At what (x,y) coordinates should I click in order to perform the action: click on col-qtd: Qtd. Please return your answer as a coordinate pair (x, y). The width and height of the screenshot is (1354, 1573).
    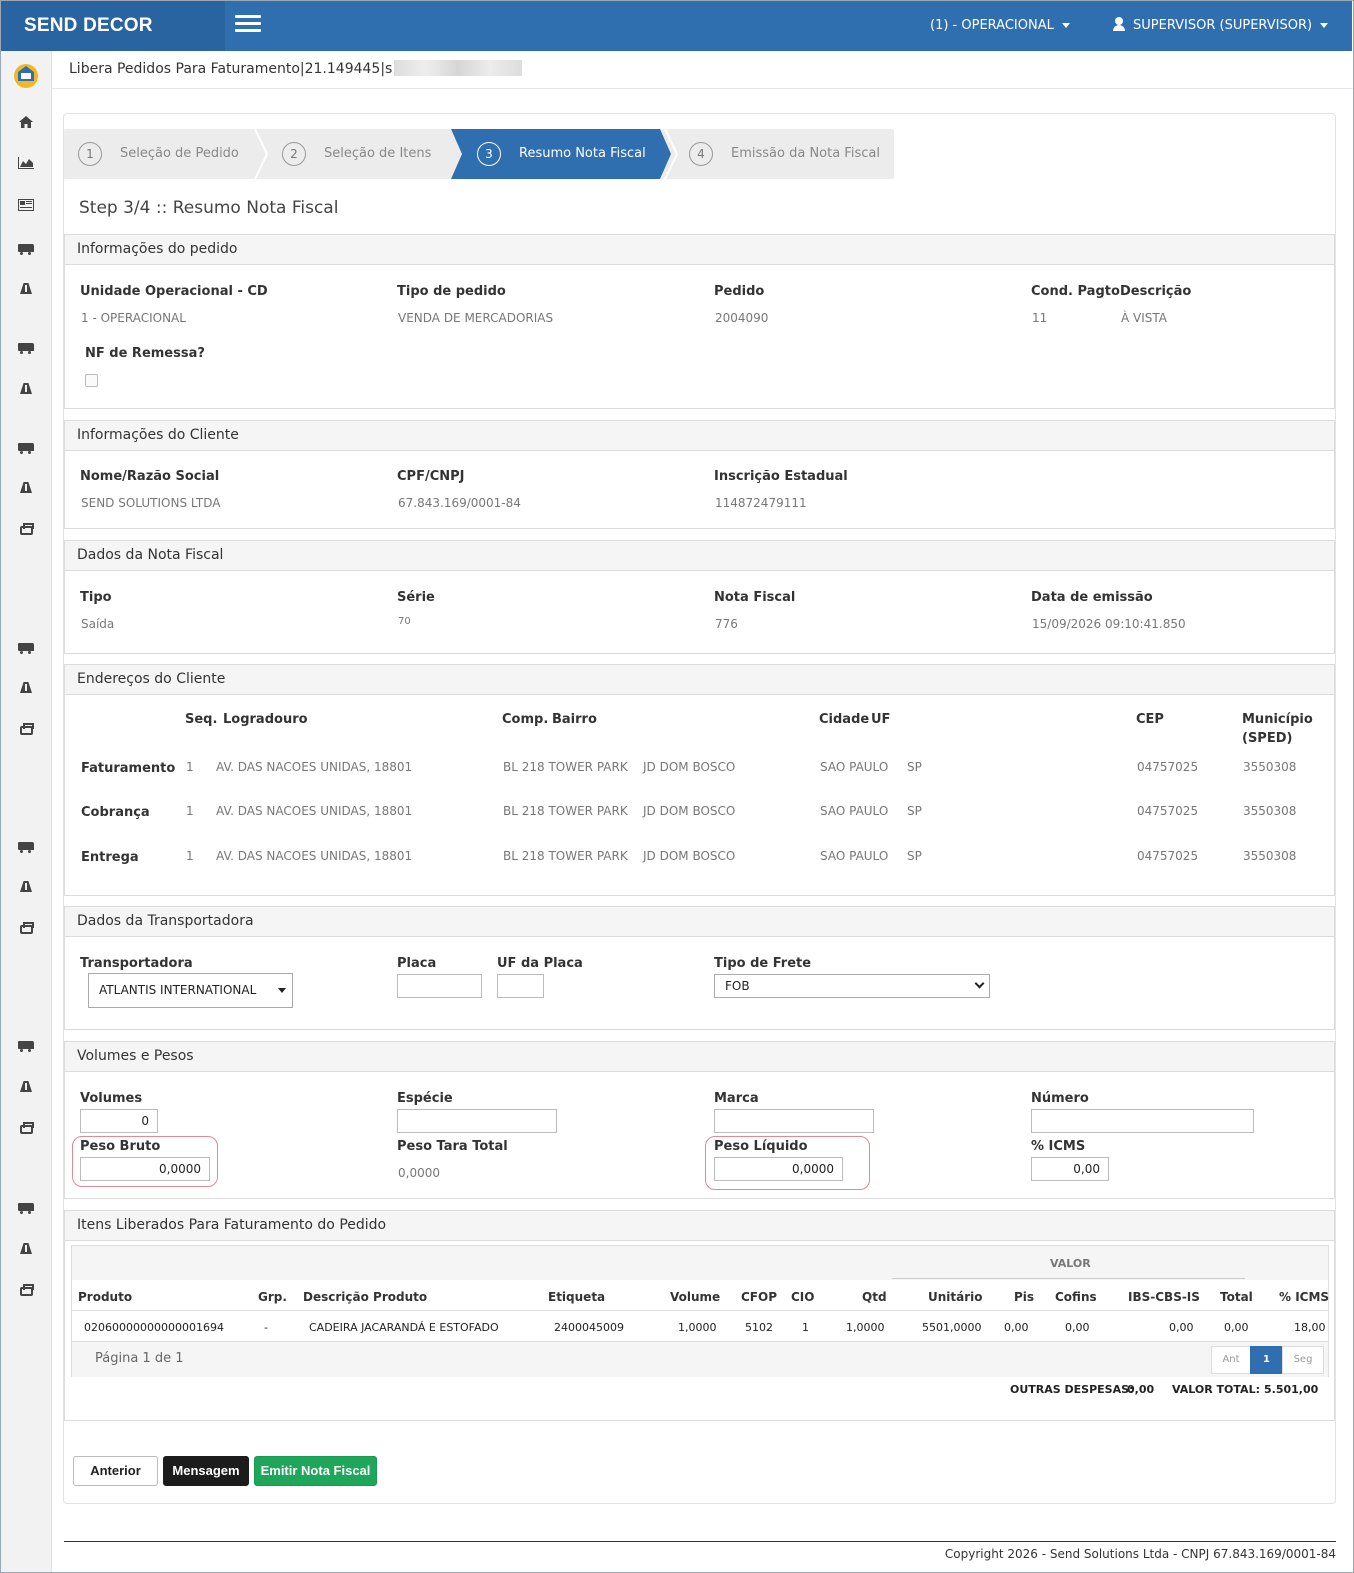
    Looking at the image, I should click on (874, 1297).